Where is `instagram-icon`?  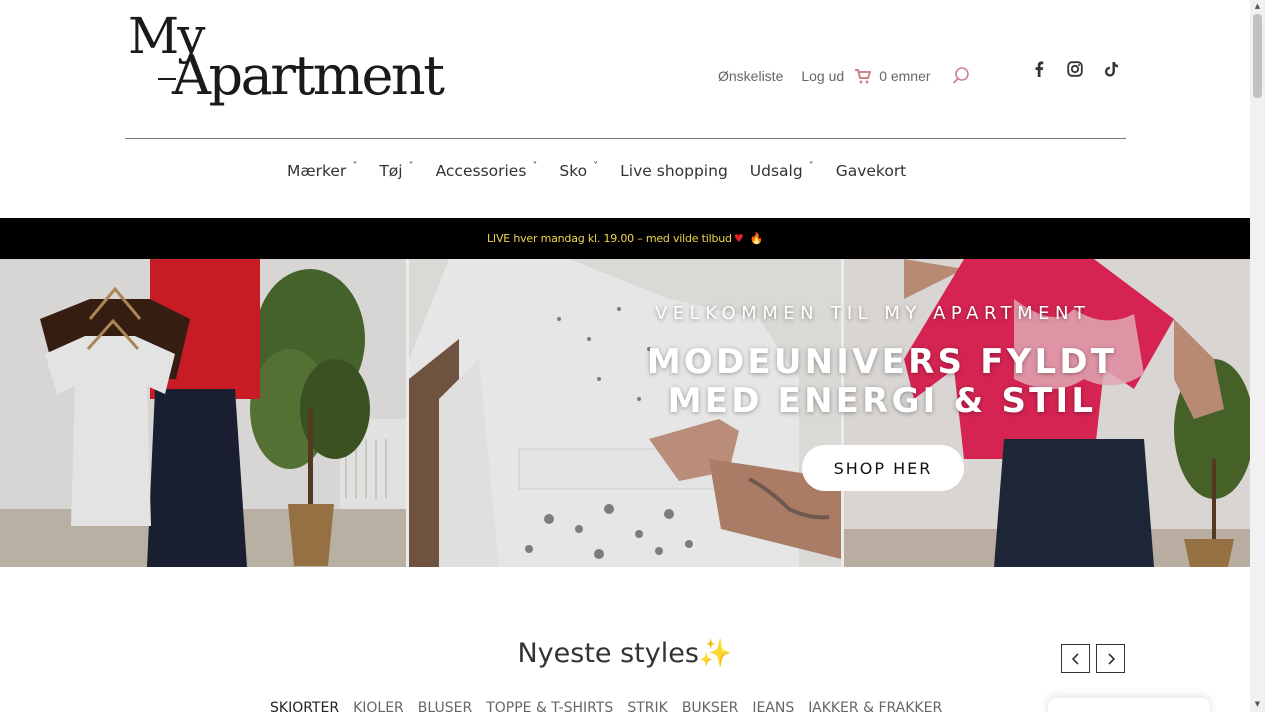
instagram-icon is located at coordinates (1075, 69).